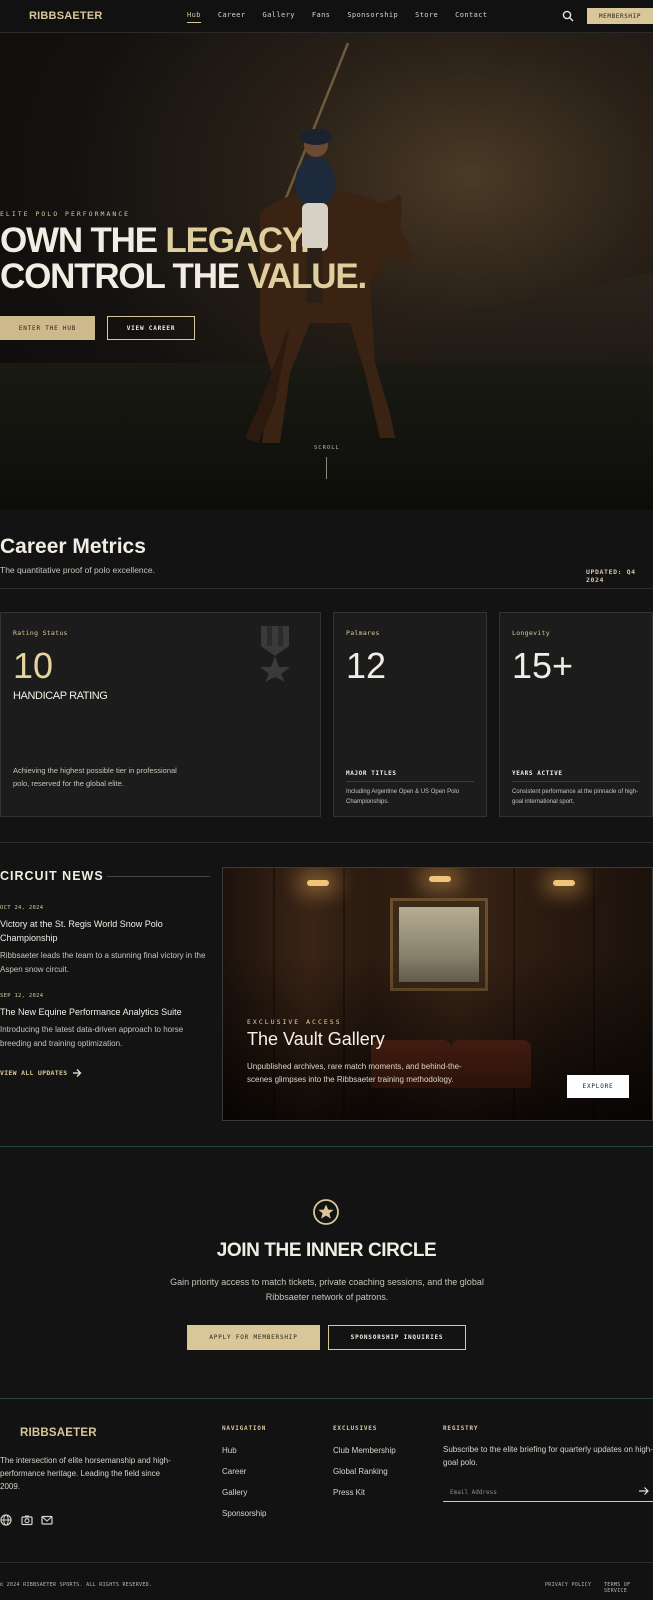 The height and width of the screenshot is (1600, 653). What do you see at coordinates (151, 328) in the screenshot?
I see `view-career-button: VIEW CAREER` at bounding box center [151, 328].